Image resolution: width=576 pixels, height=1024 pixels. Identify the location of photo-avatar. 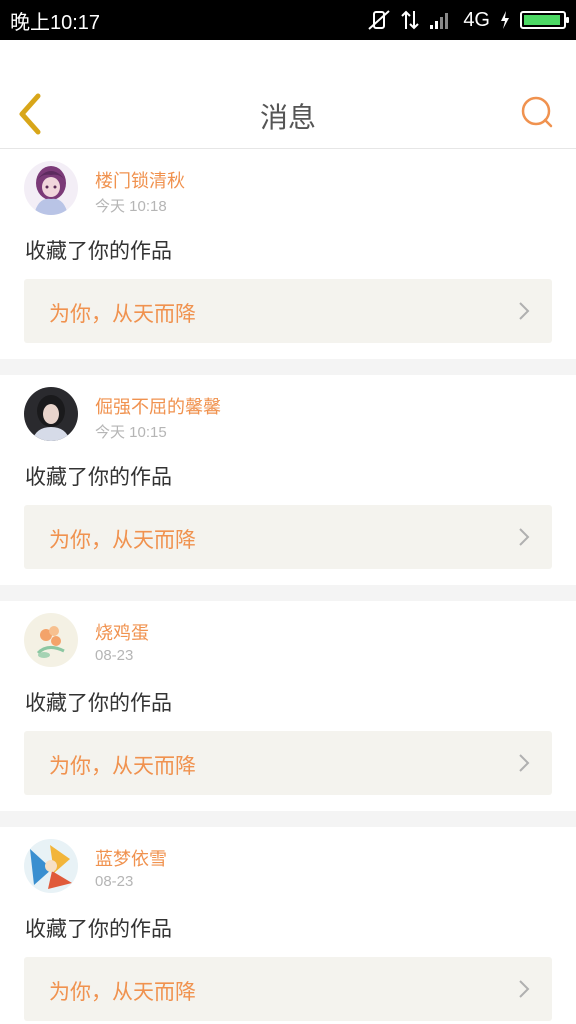
(51, 414).